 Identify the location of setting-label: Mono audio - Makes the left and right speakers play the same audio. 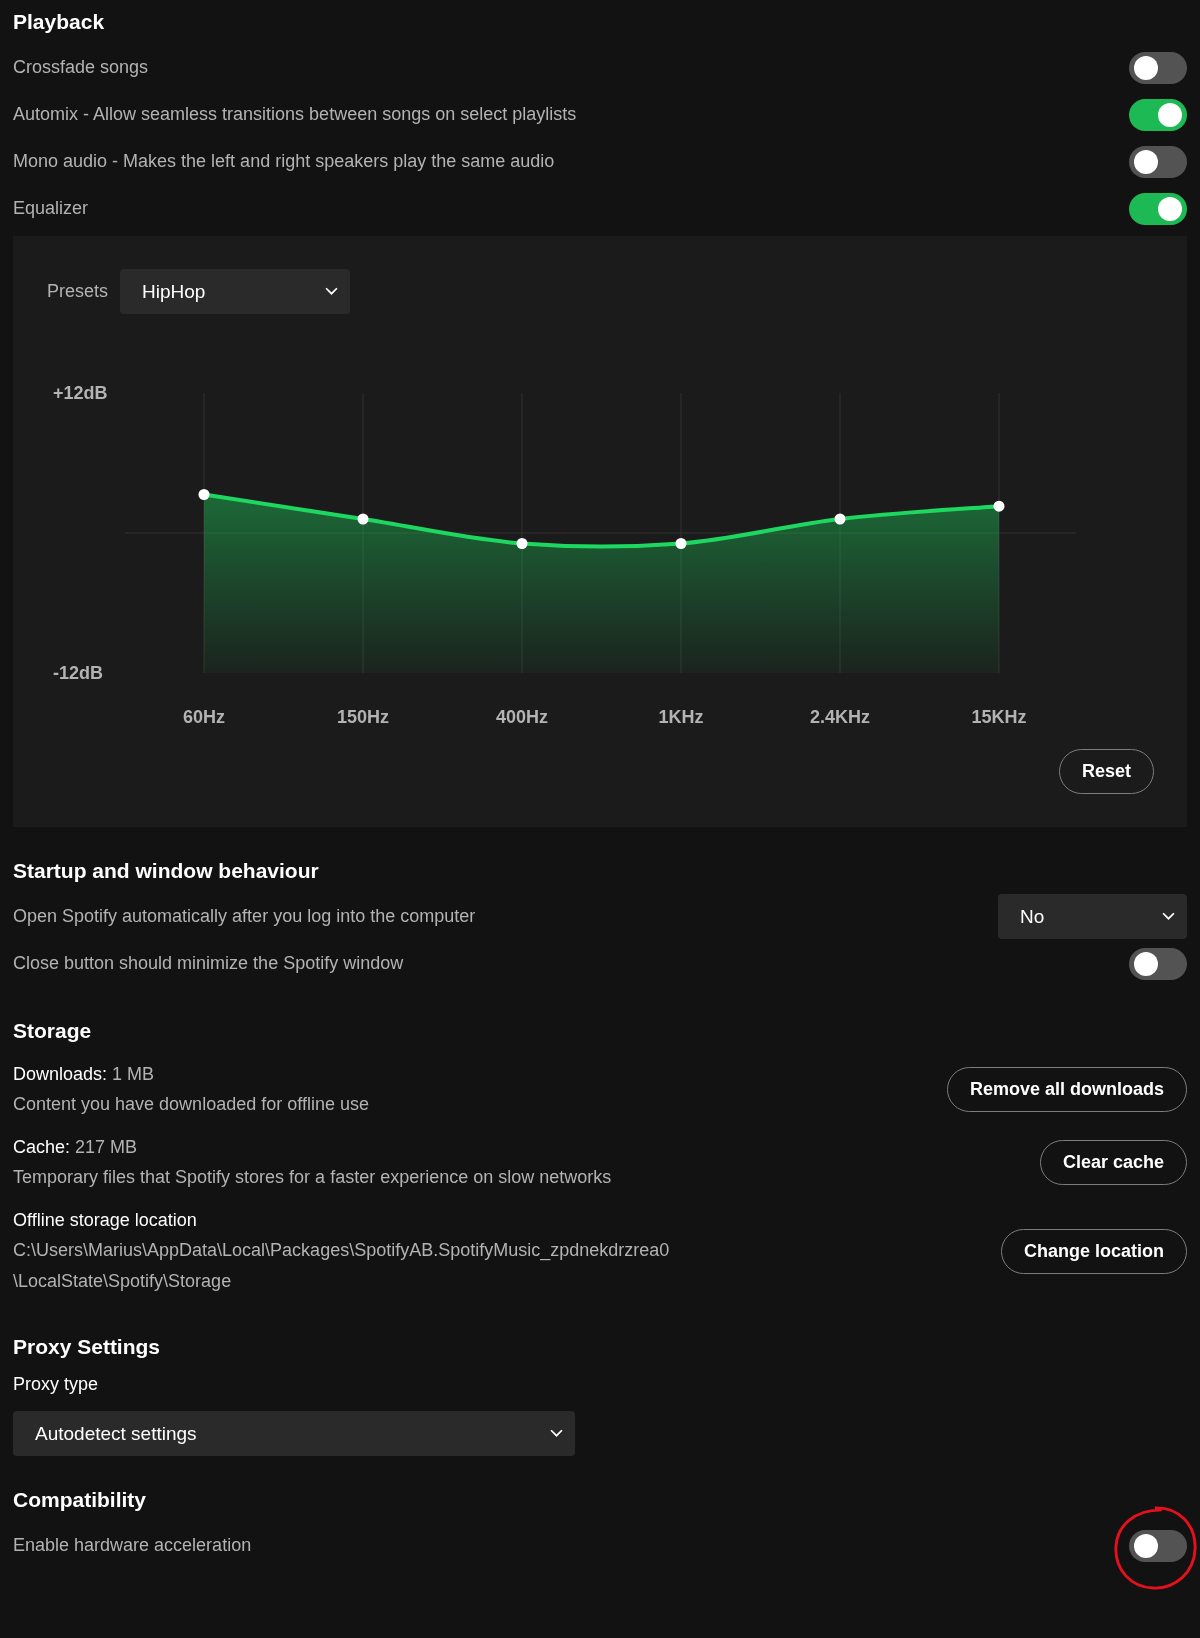
(284, 161).